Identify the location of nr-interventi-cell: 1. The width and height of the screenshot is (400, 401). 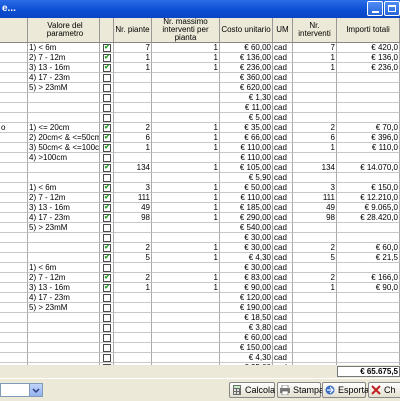
(315, 288).